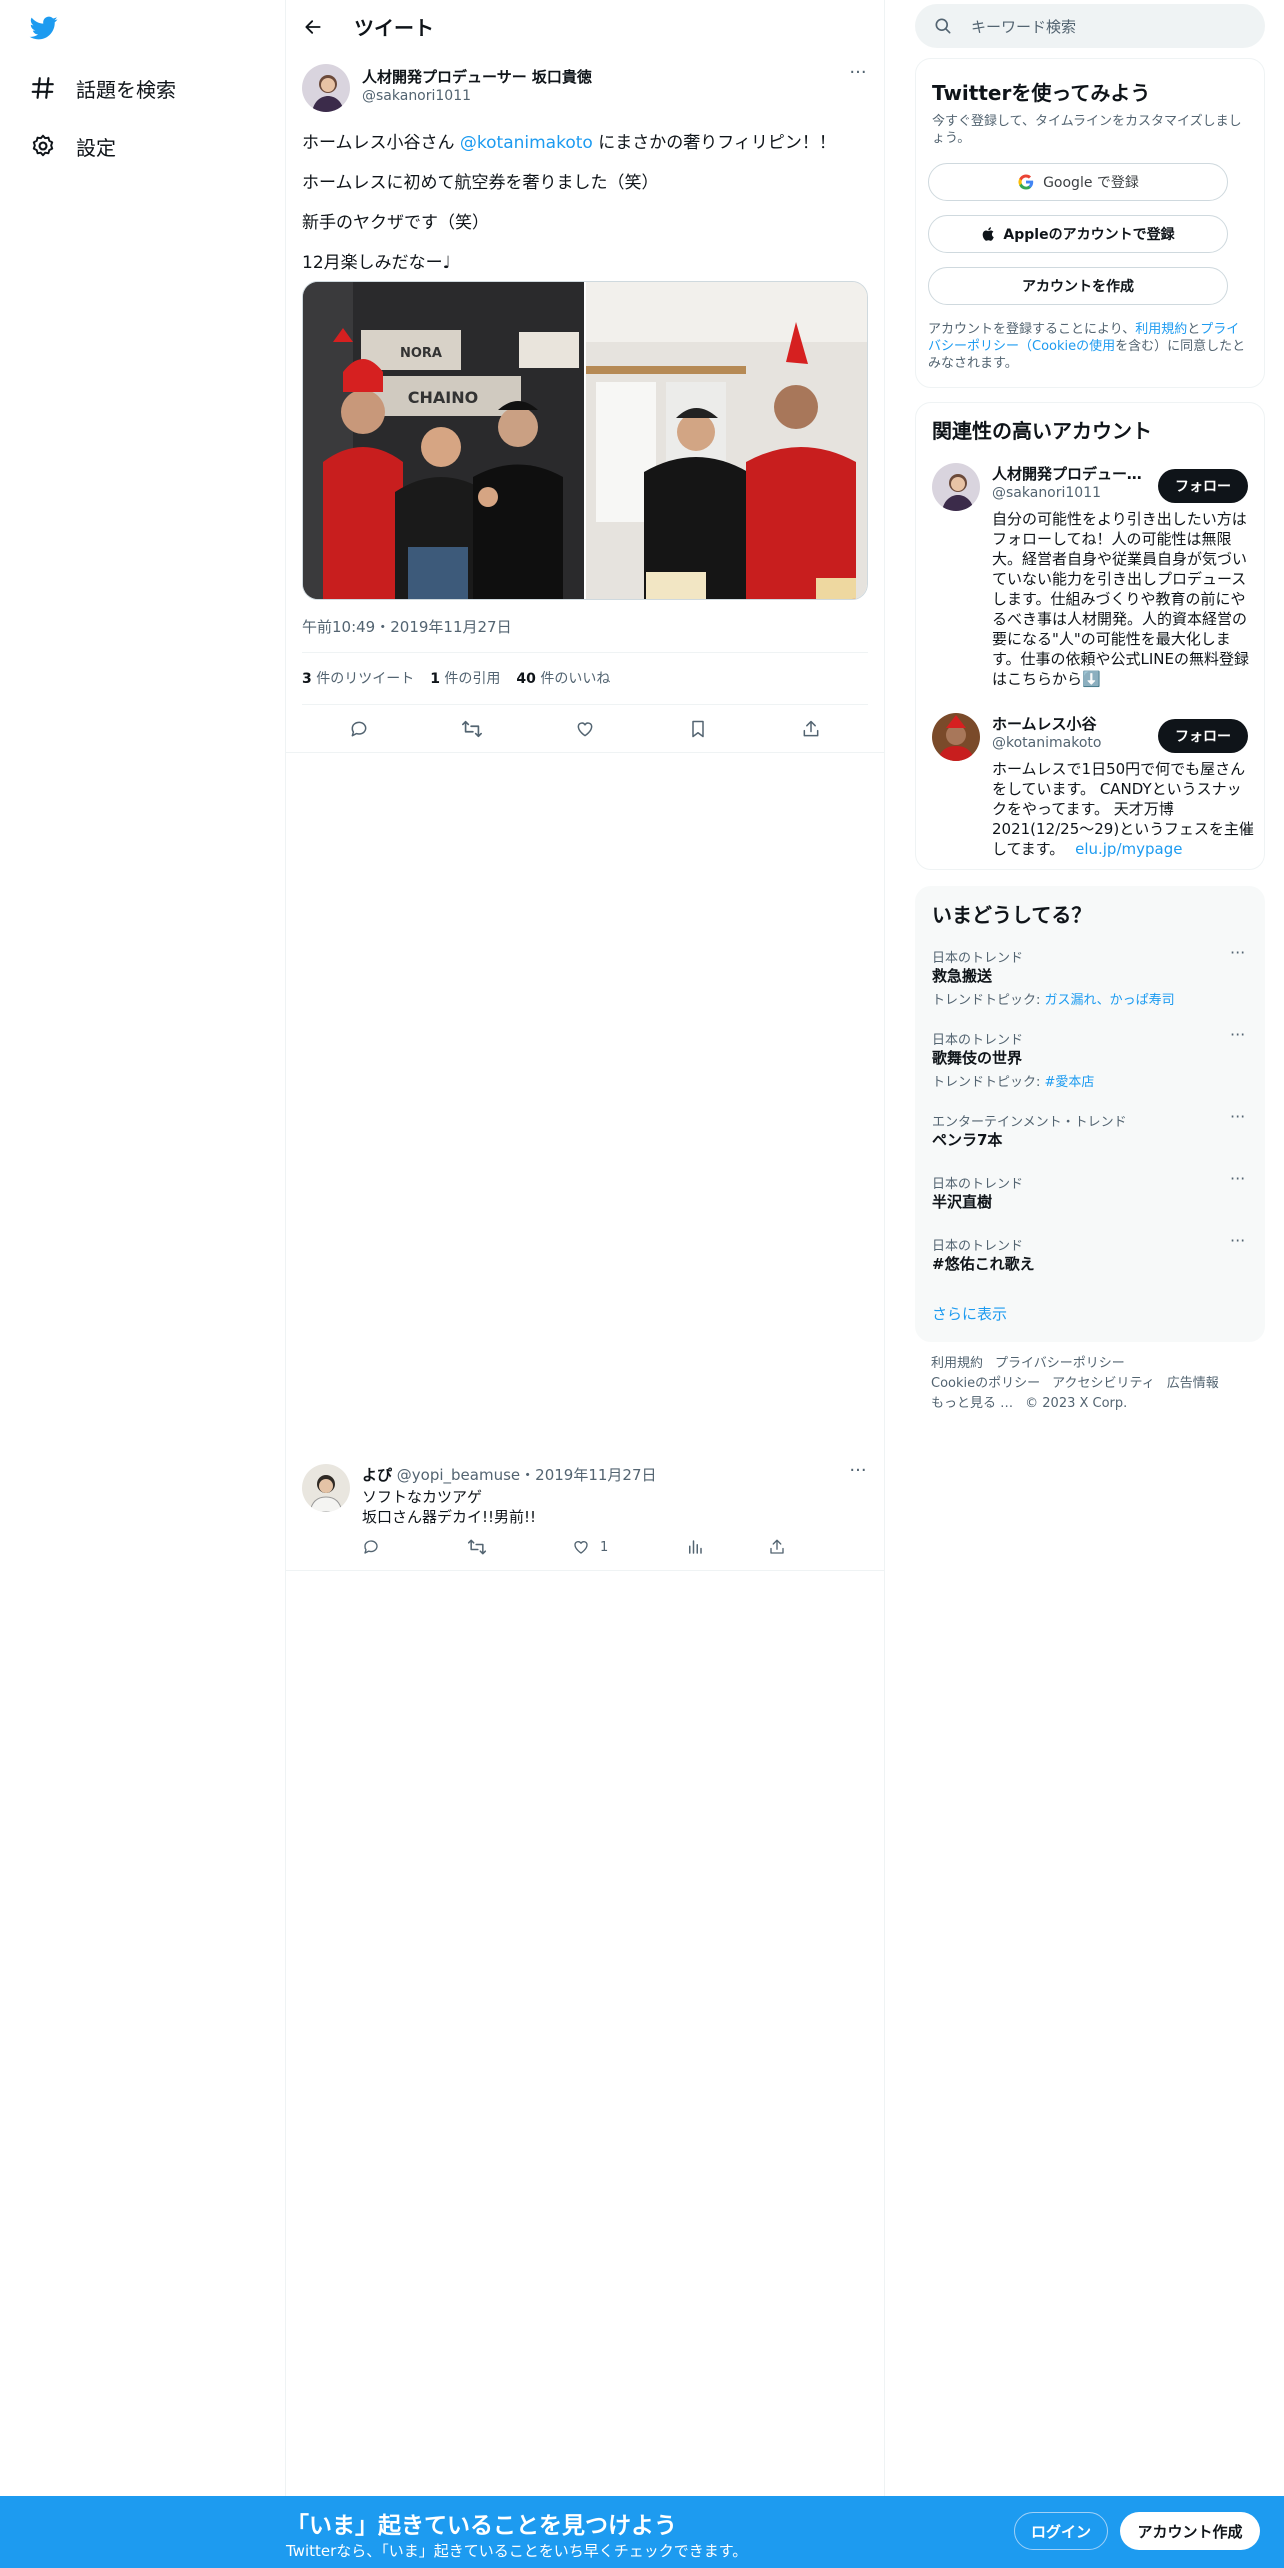 The height and width of the screenshot is (2568, 1284). What do you see at coordinates (1067, 723) in the screenshot?
I see `related-account-name: ホームレス小谷` at bounding box center [1067, 723].